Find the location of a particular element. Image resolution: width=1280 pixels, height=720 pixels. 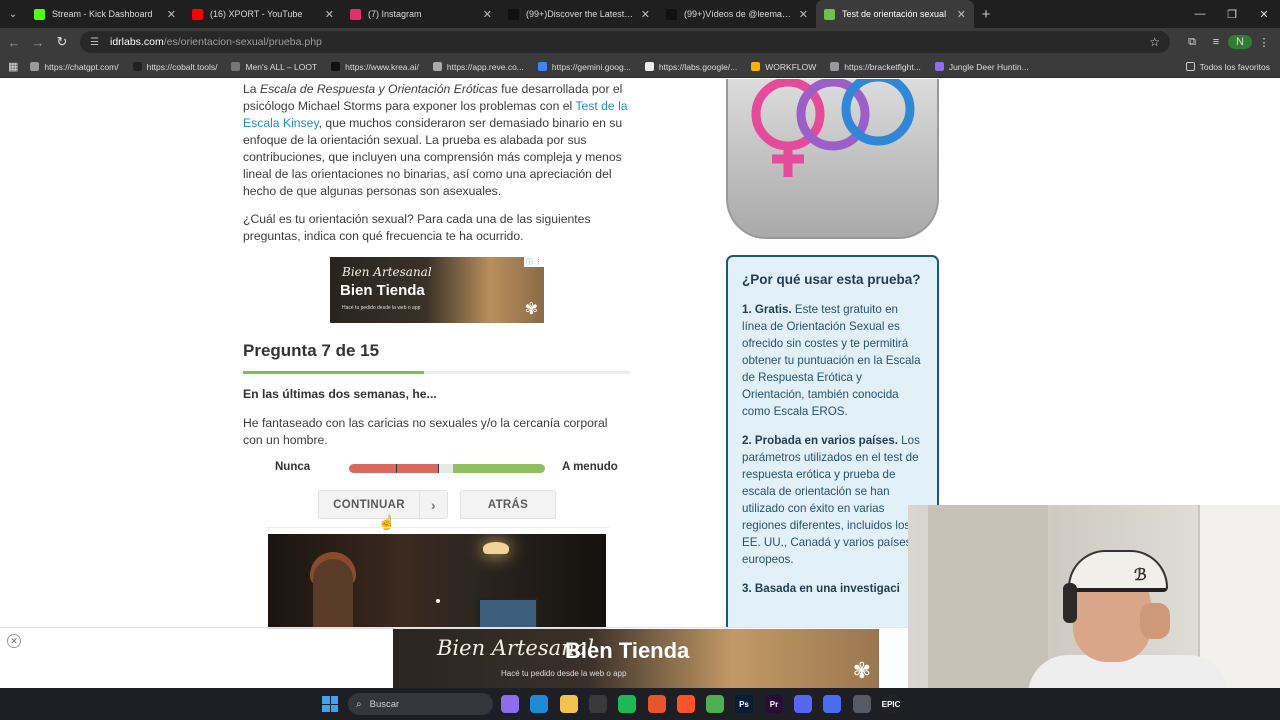

settings-app-icon is located at coordinates (598, 704).